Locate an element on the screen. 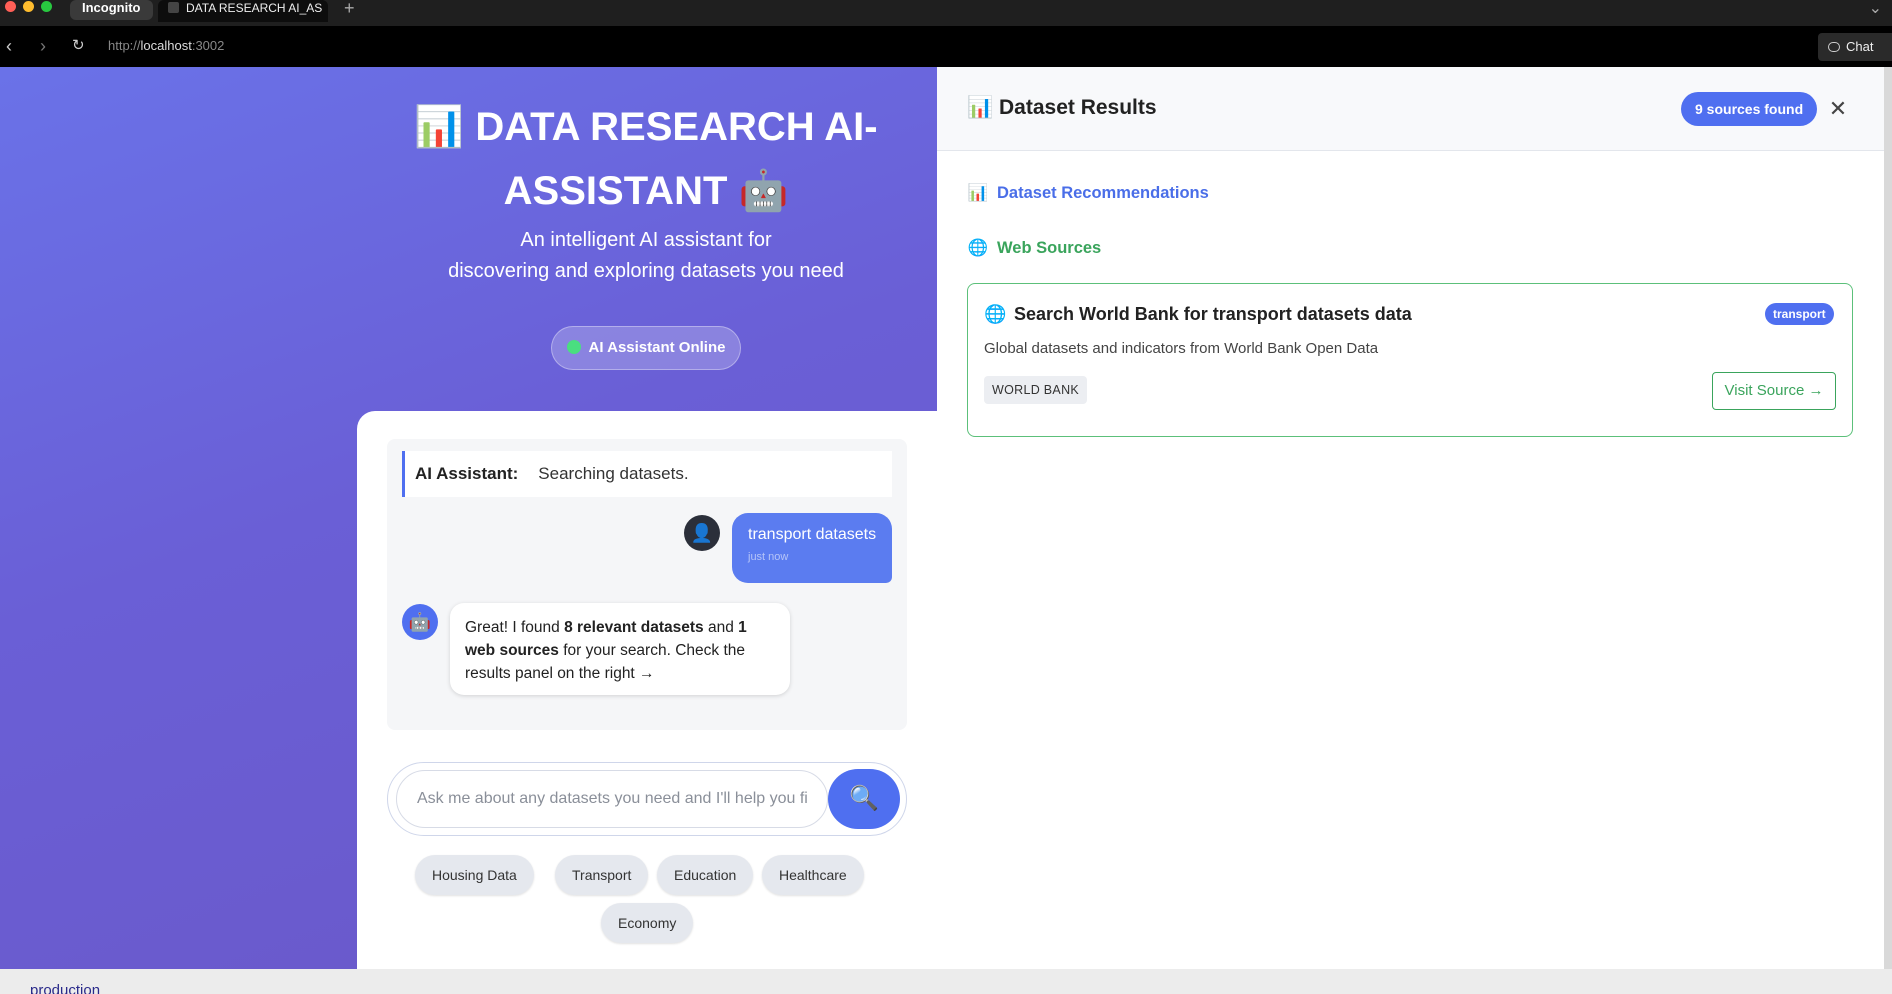  browser-tab: DATA RESEARCH AI_AS is located at coordinates (243, 11).